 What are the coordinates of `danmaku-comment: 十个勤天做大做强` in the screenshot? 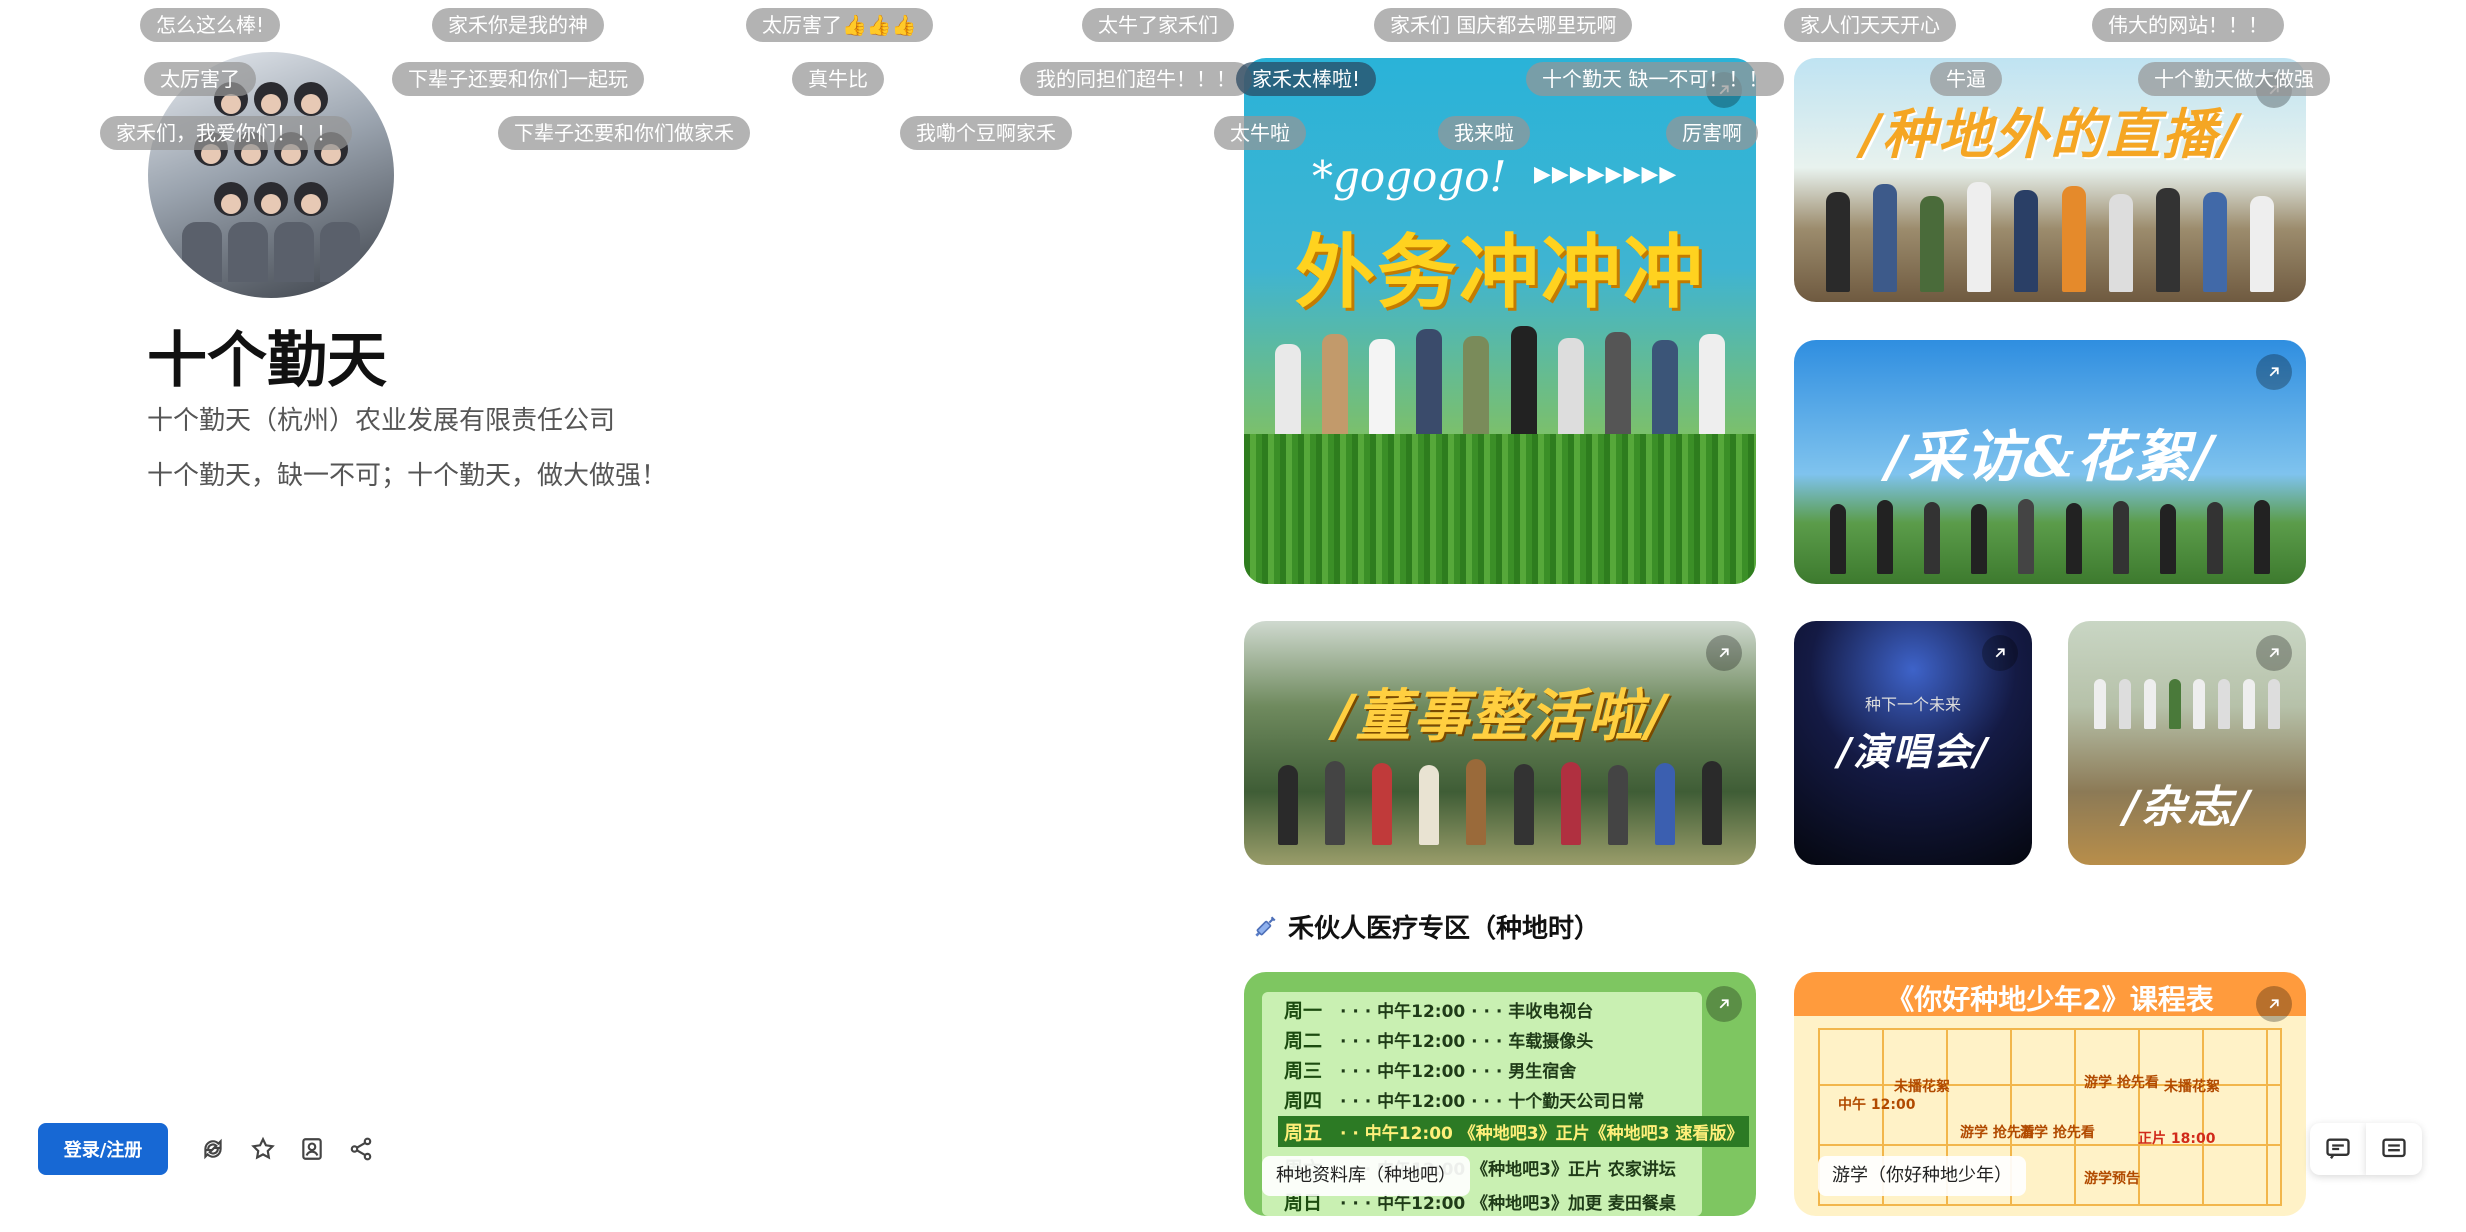 It's located at (2234, 79).